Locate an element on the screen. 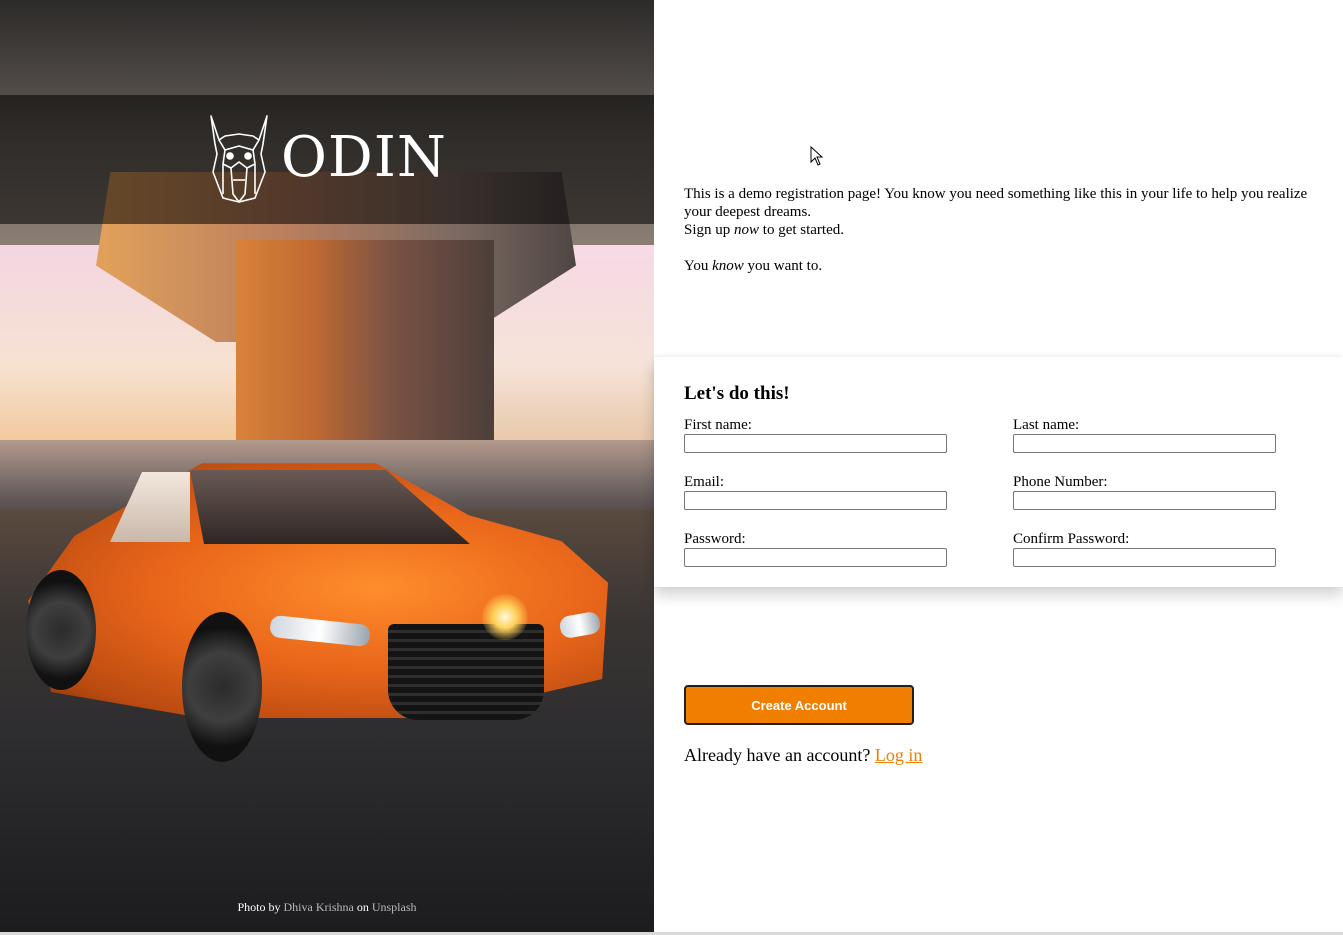 The height and width of the screenshot is (935, 1343). last-name-input is located at coordinates (1144, 443).